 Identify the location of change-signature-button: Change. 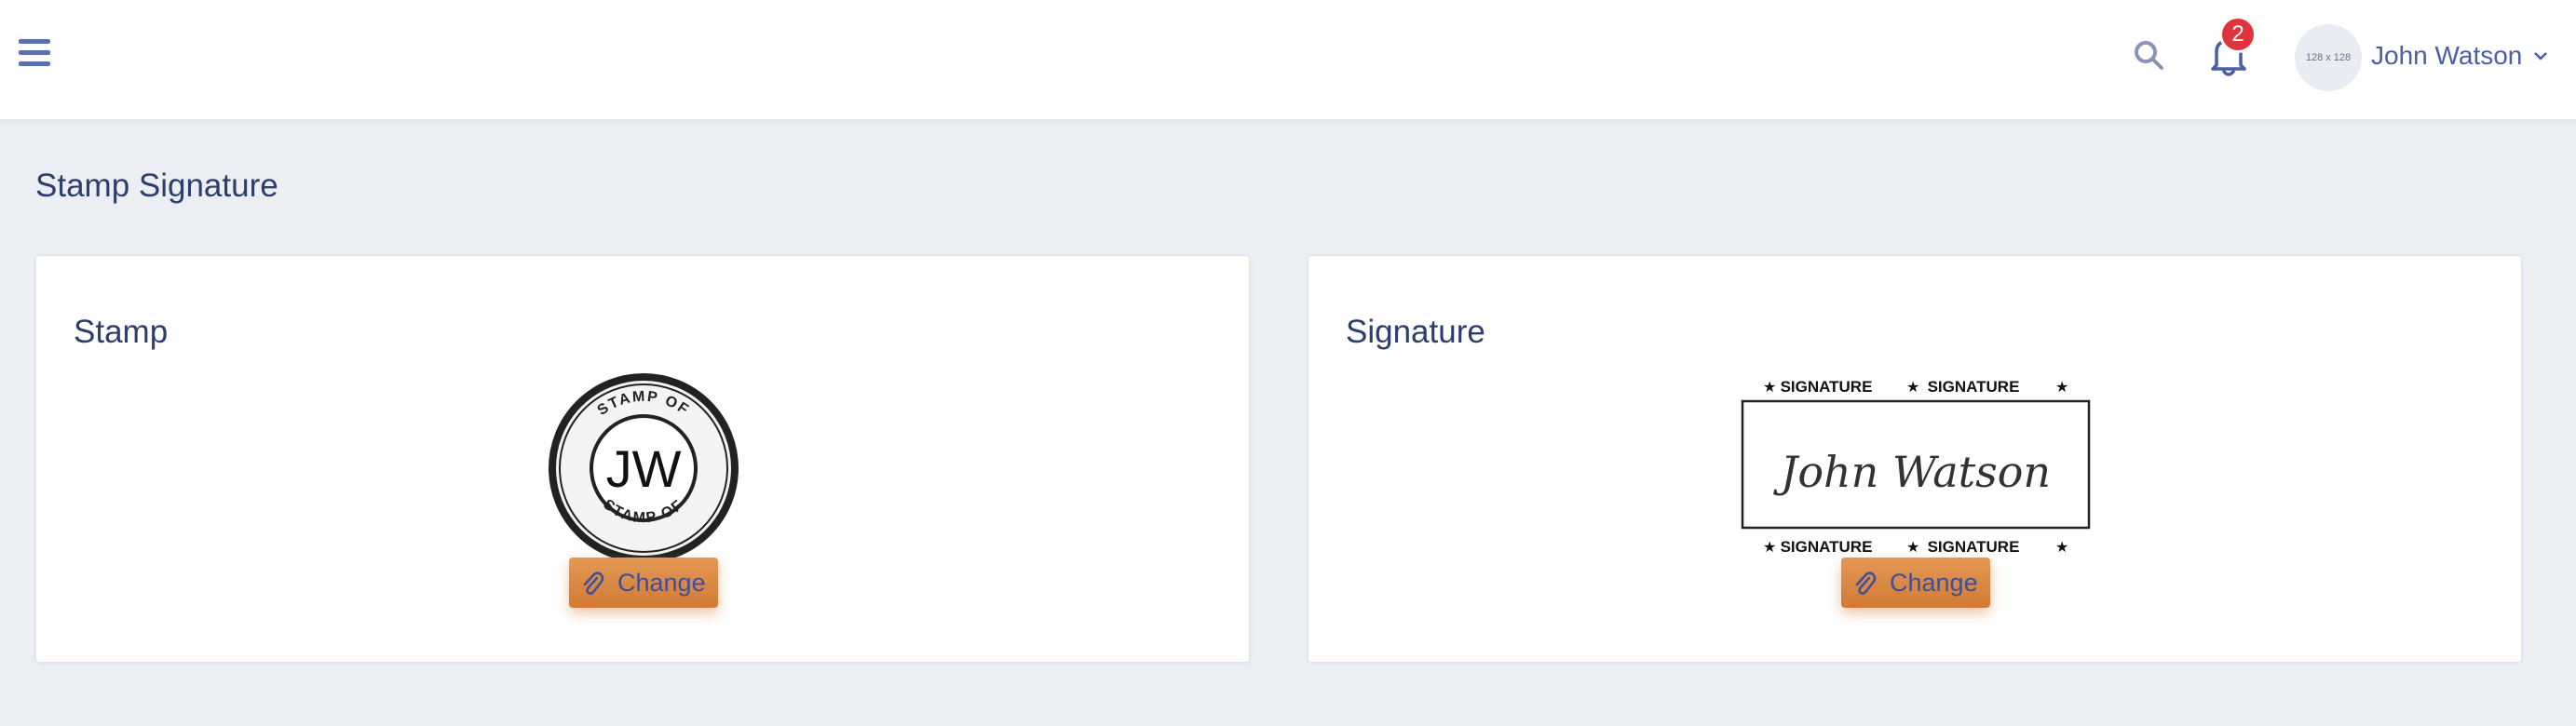
(1915, 583).